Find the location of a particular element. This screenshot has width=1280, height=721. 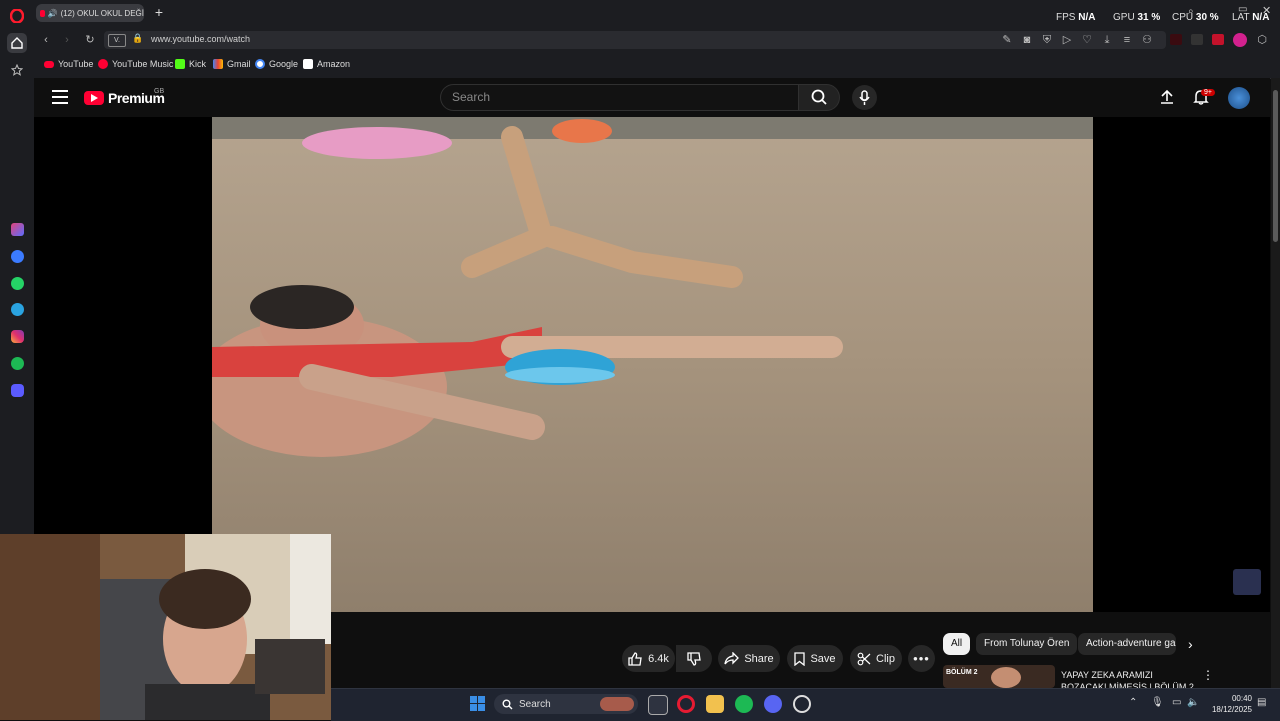

cpu-readout: CPU 30 % is located at coordinates (1195, 17).